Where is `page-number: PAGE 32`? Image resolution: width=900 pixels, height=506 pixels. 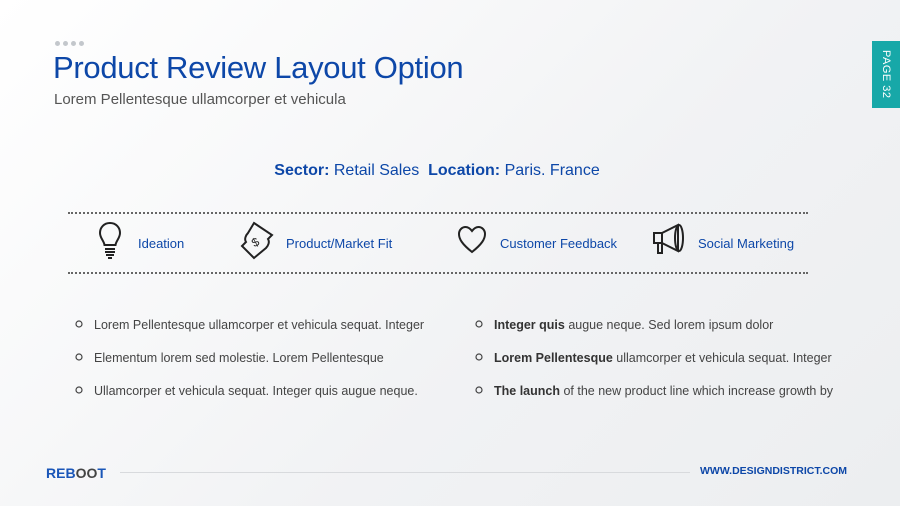
page-number: PAGE 32 is located at coordinates (886, 74).